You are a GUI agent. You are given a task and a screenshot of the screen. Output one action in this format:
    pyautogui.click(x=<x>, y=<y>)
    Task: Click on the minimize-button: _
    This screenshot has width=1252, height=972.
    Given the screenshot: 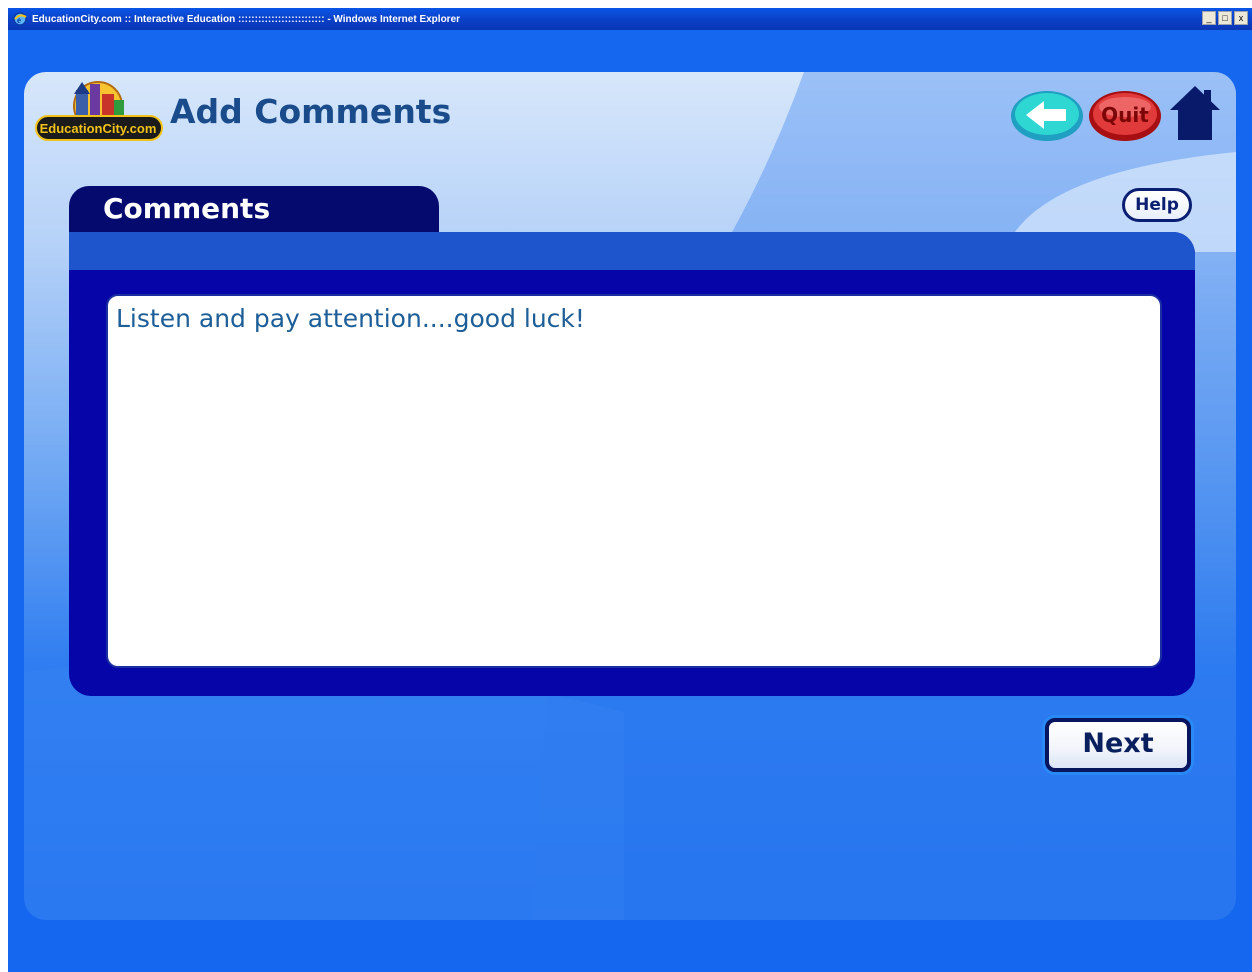 What is the action you would take?
    pyautogui.click(x=1209, y=18)
    